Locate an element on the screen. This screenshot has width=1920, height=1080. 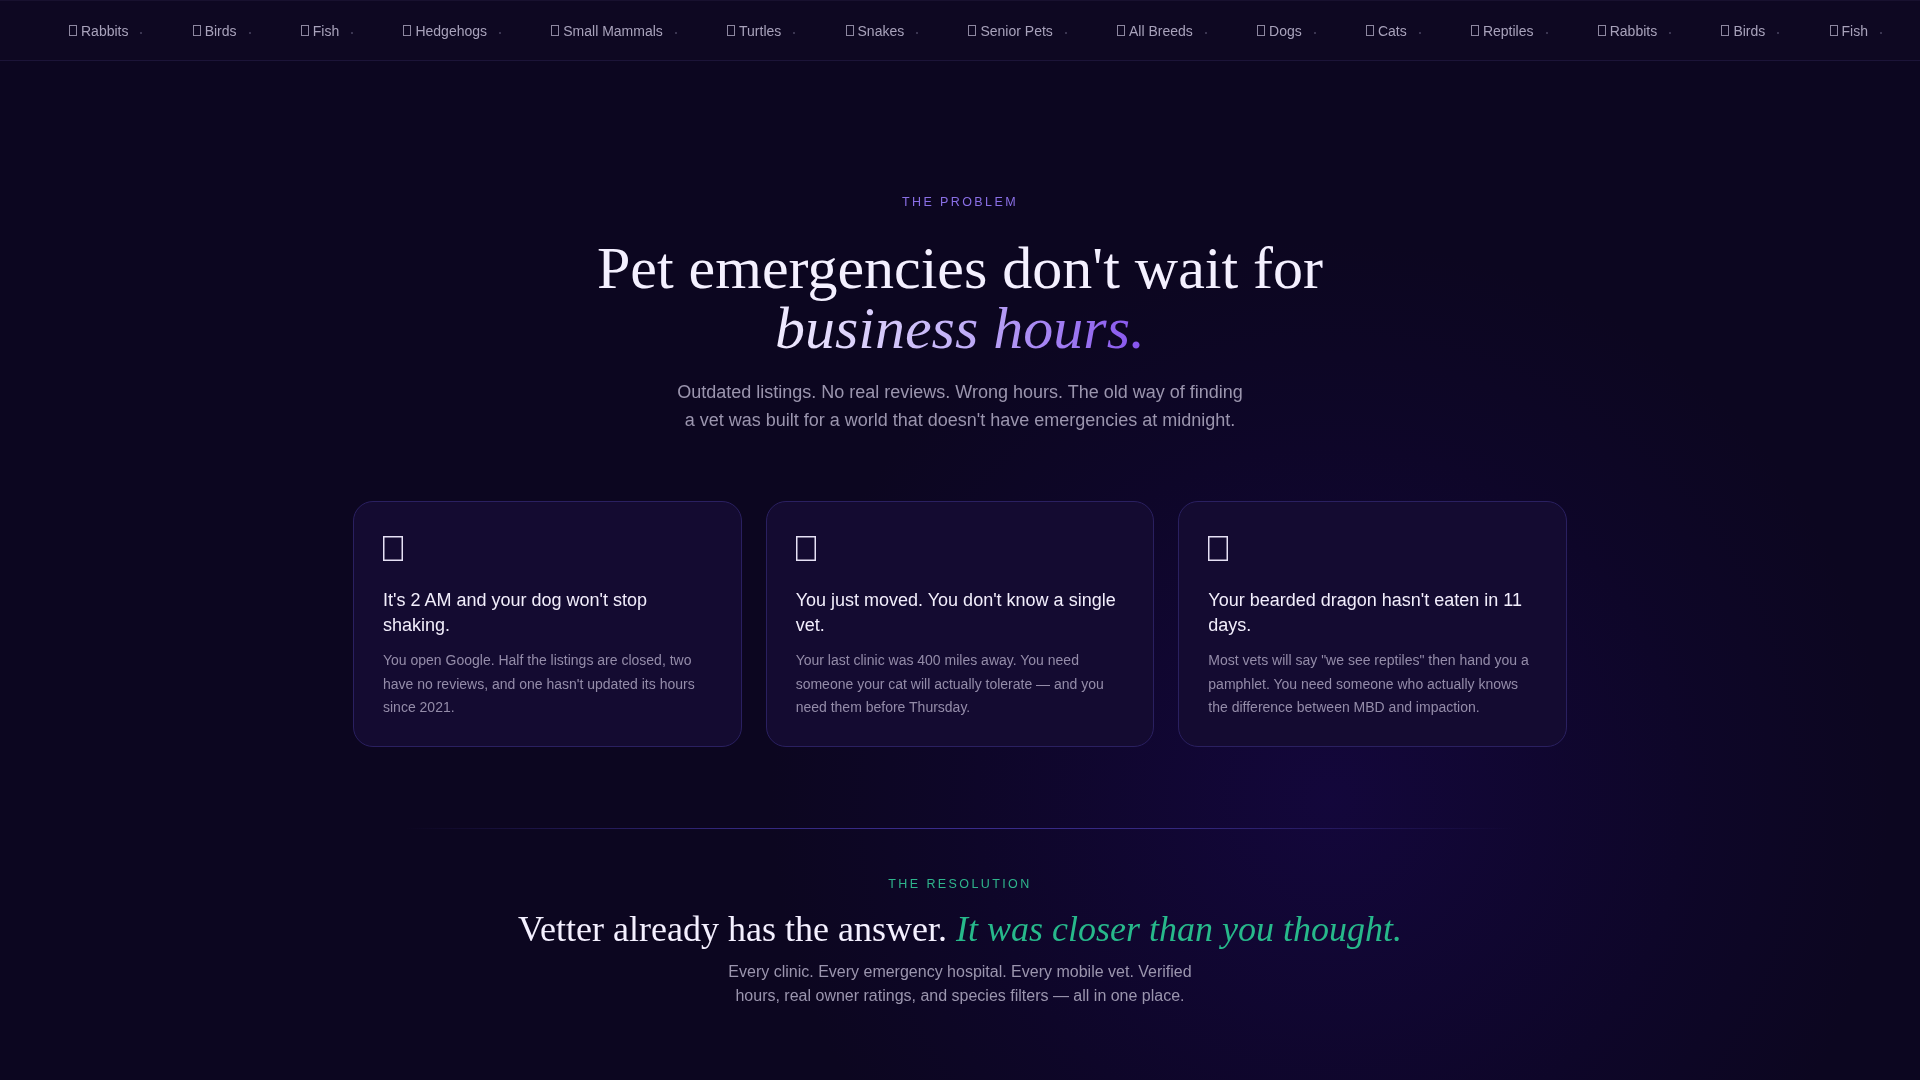
species-label: Snakes is located at coordinates (881, 30).